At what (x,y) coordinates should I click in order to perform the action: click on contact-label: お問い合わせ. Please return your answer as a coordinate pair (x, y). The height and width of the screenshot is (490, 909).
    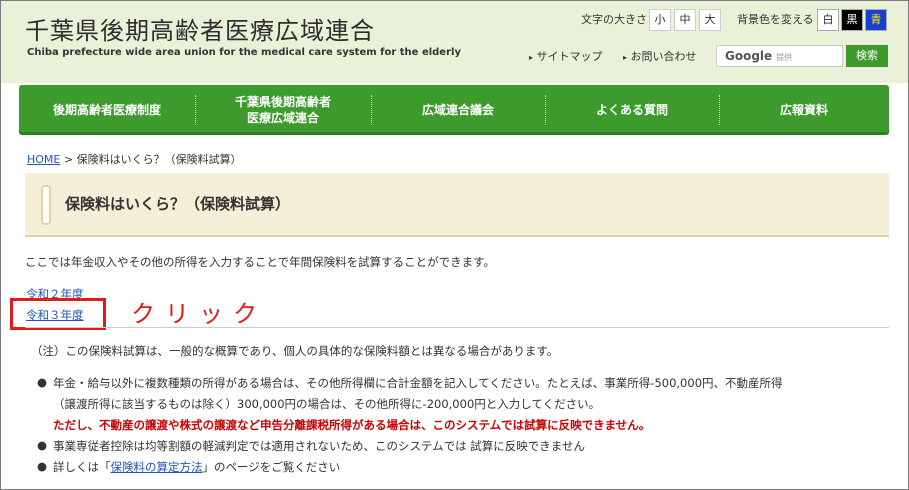
    Looking at the image, I should click on (663, 56).